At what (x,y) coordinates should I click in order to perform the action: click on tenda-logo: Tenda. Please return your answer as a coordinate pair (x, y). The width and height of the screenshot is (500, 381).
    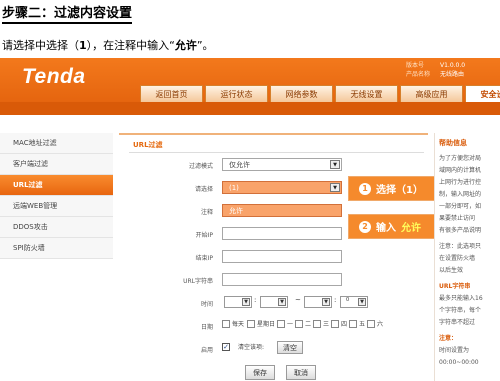
    Looking at the image, I should click on (54, 76).